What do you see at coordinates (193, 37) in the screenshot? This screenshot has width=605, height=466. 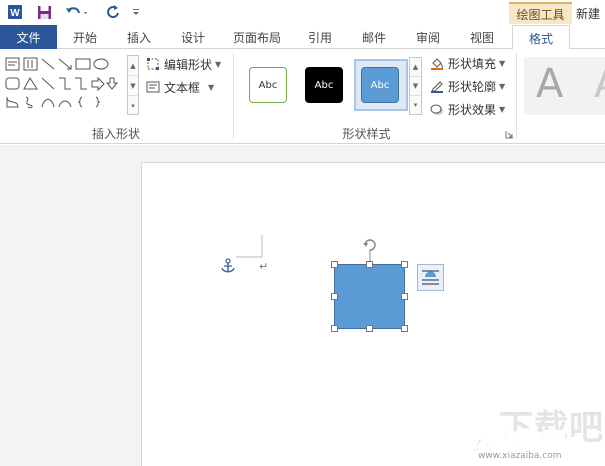 I see `tab-design: 设计` at bounding box center [193, 37].